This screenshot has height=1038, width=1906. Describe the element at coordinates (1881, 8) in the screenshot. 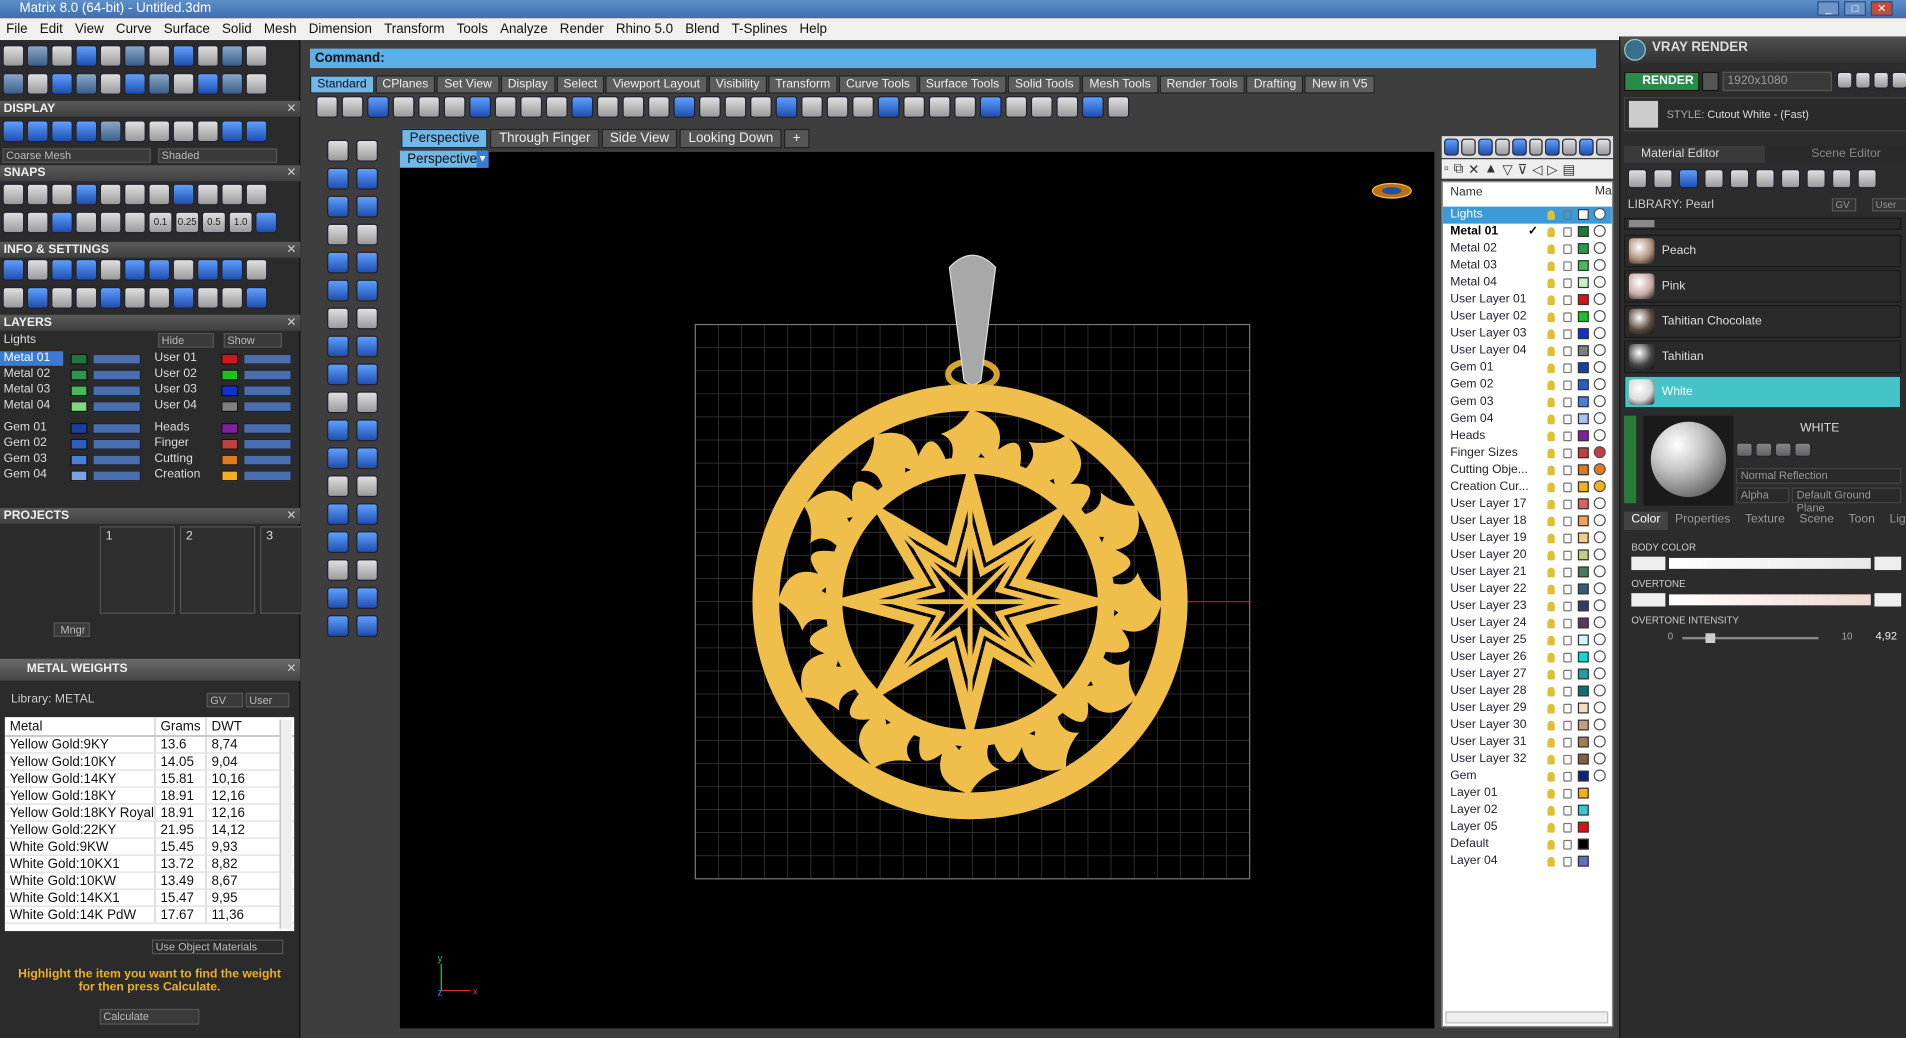

I see `close-button: ✕` at that location.